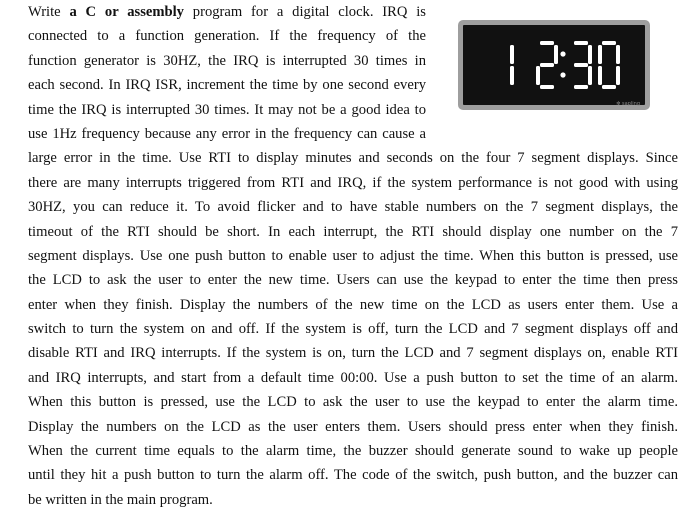  Describe the element at coordinates (618, 104) in the screenshot. I see `brand-logo-icon: ✼` at that location.